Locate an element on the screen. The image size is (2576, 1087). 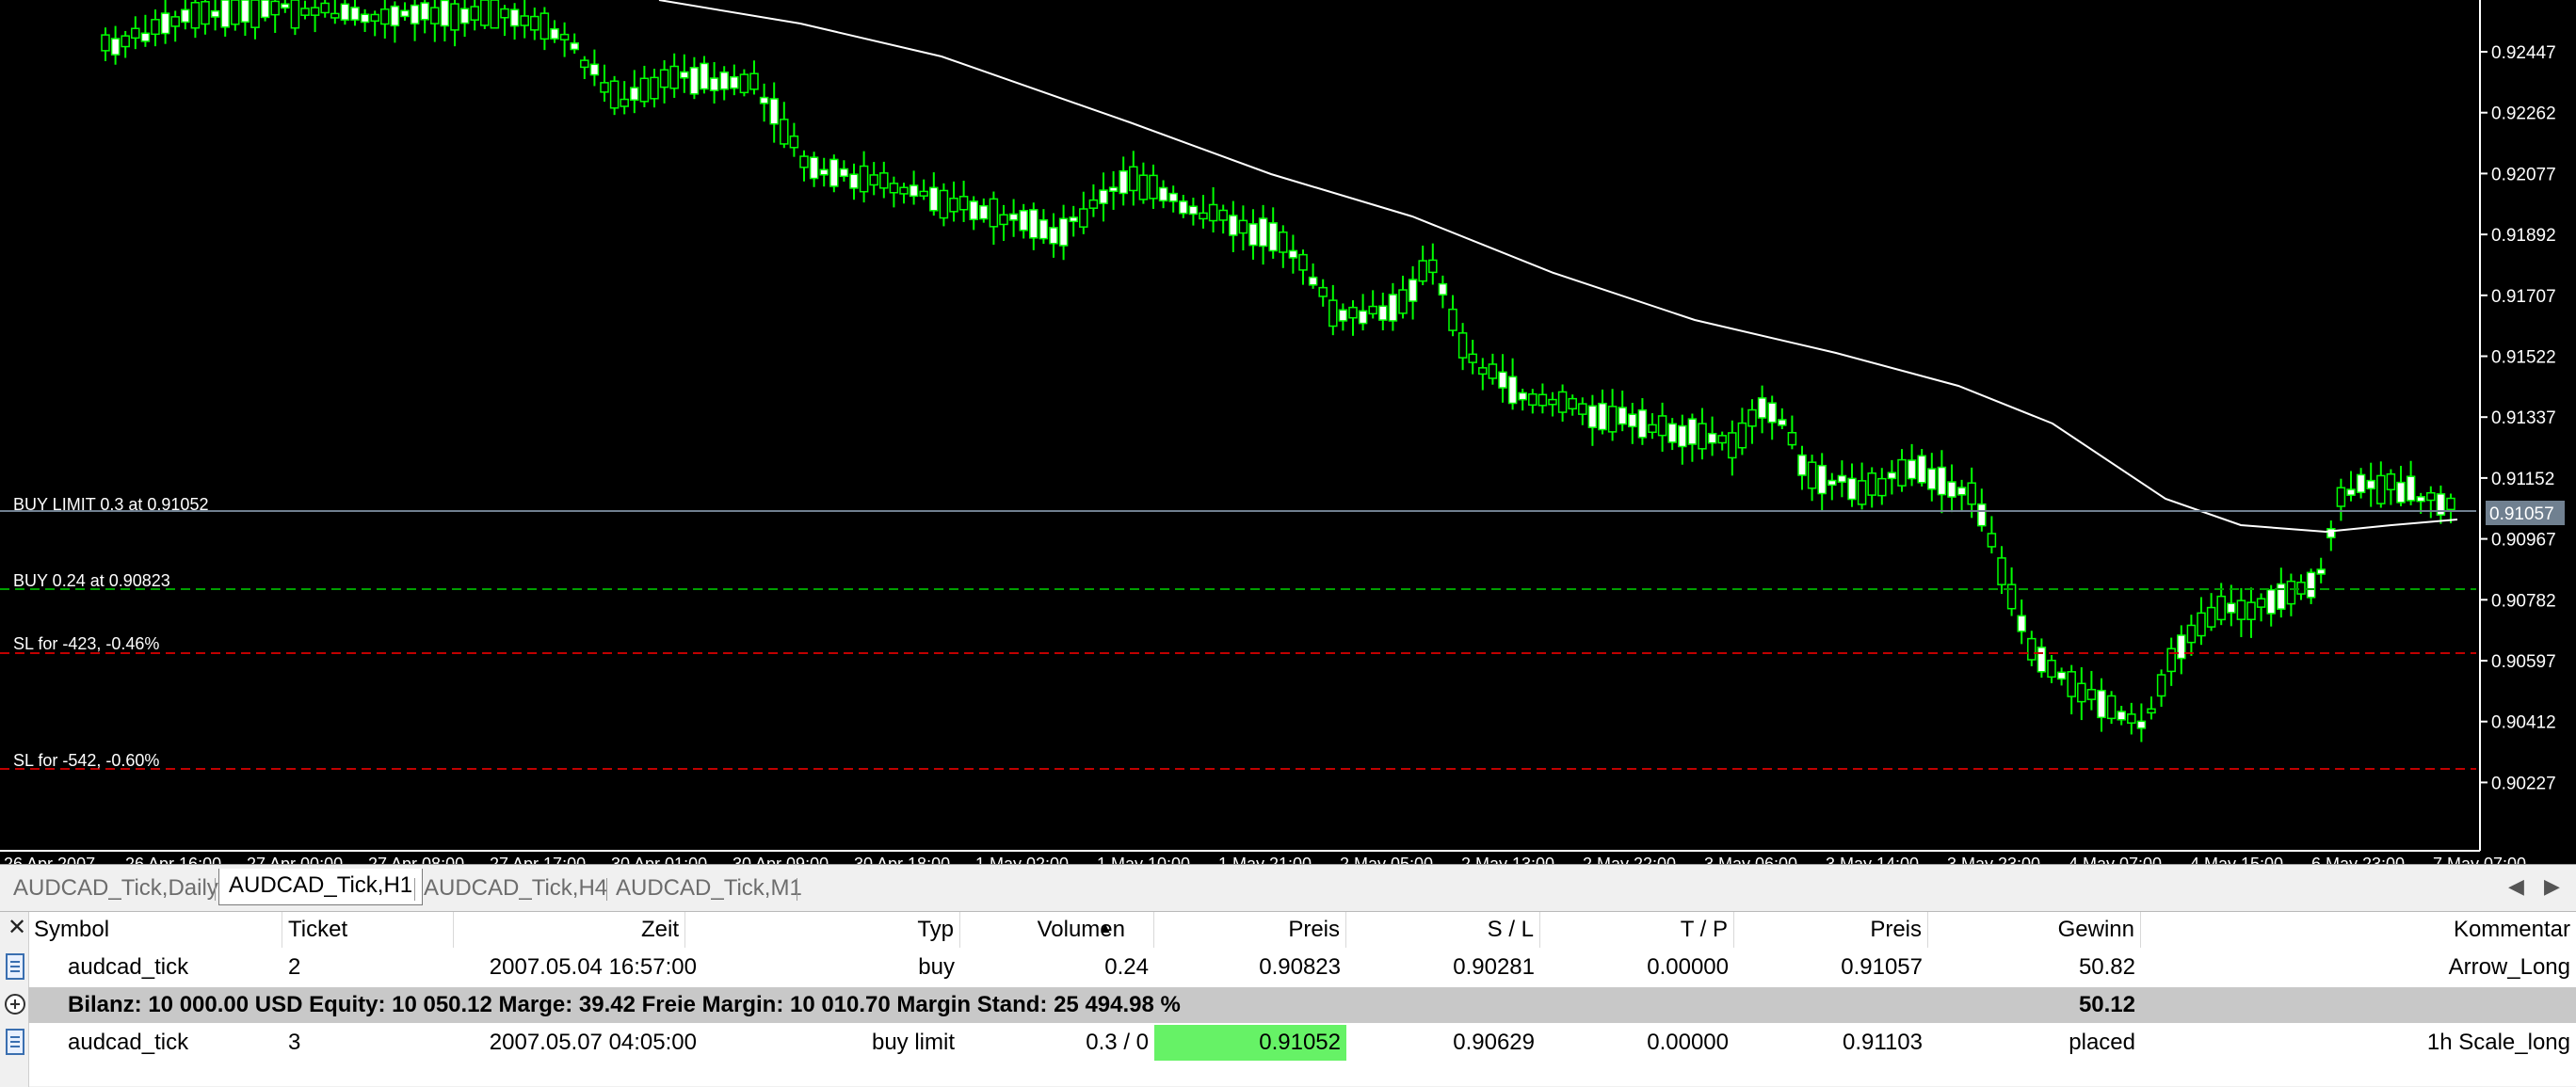
col-volume: Volumen is located at coordinates (1057, 930).